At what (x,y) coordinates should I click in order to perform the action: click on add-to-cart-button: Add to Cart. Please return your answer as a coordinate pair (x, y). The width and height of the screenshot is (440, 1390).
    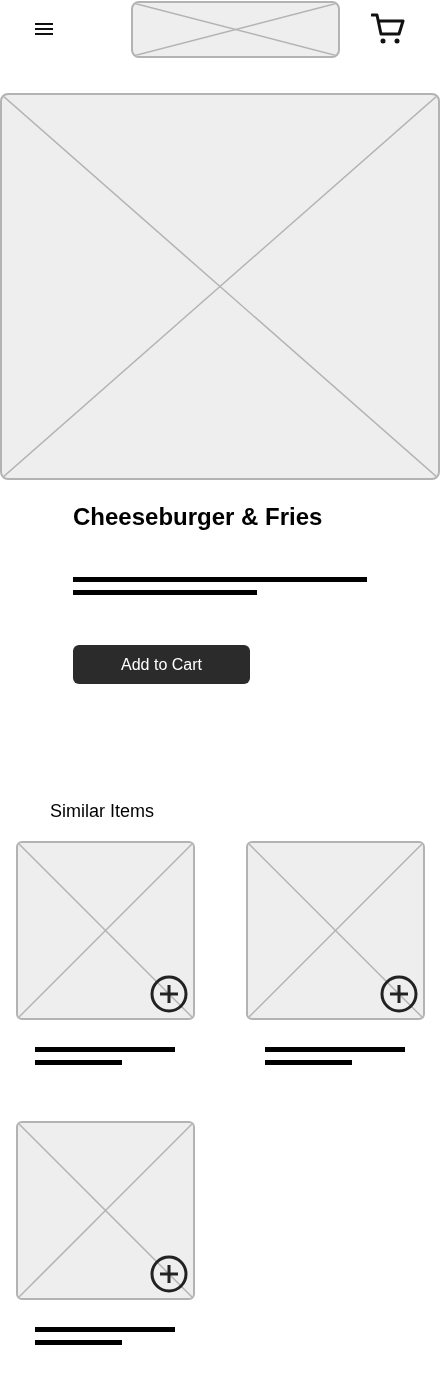
    Looking at the image, I should click on (161, 664).